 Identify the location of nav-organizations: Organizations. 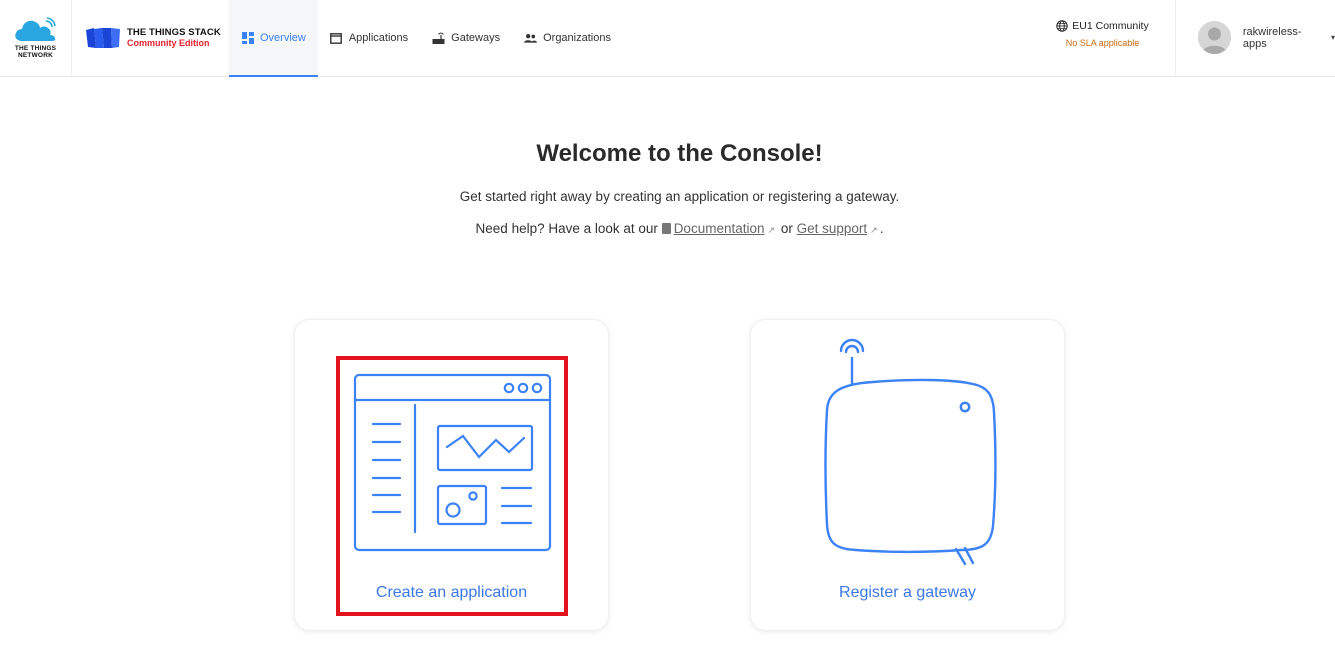
(567, 38).